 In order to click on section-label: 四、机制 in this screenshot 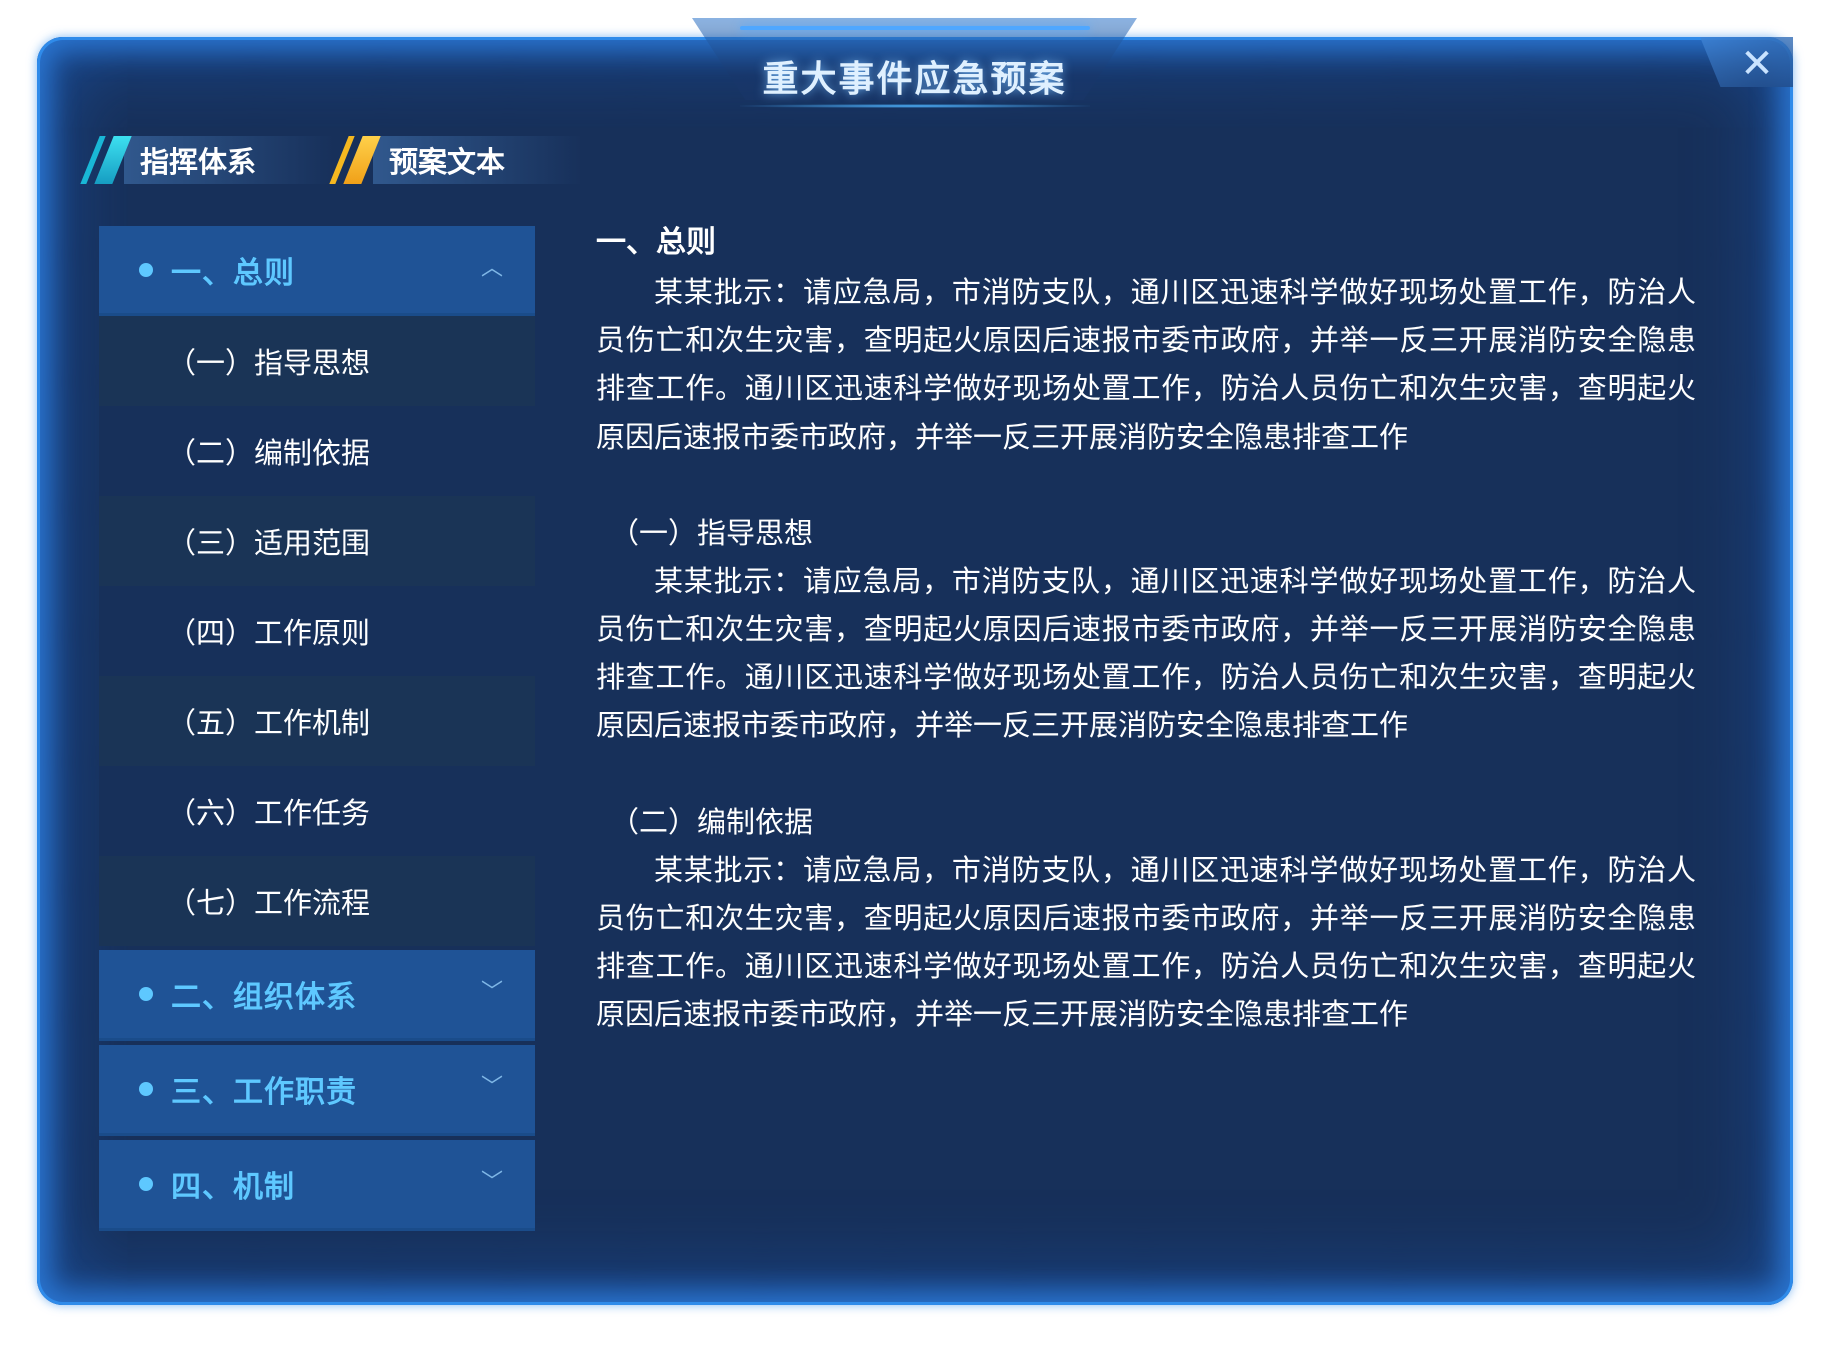, I will do `click(233, 1187)`.